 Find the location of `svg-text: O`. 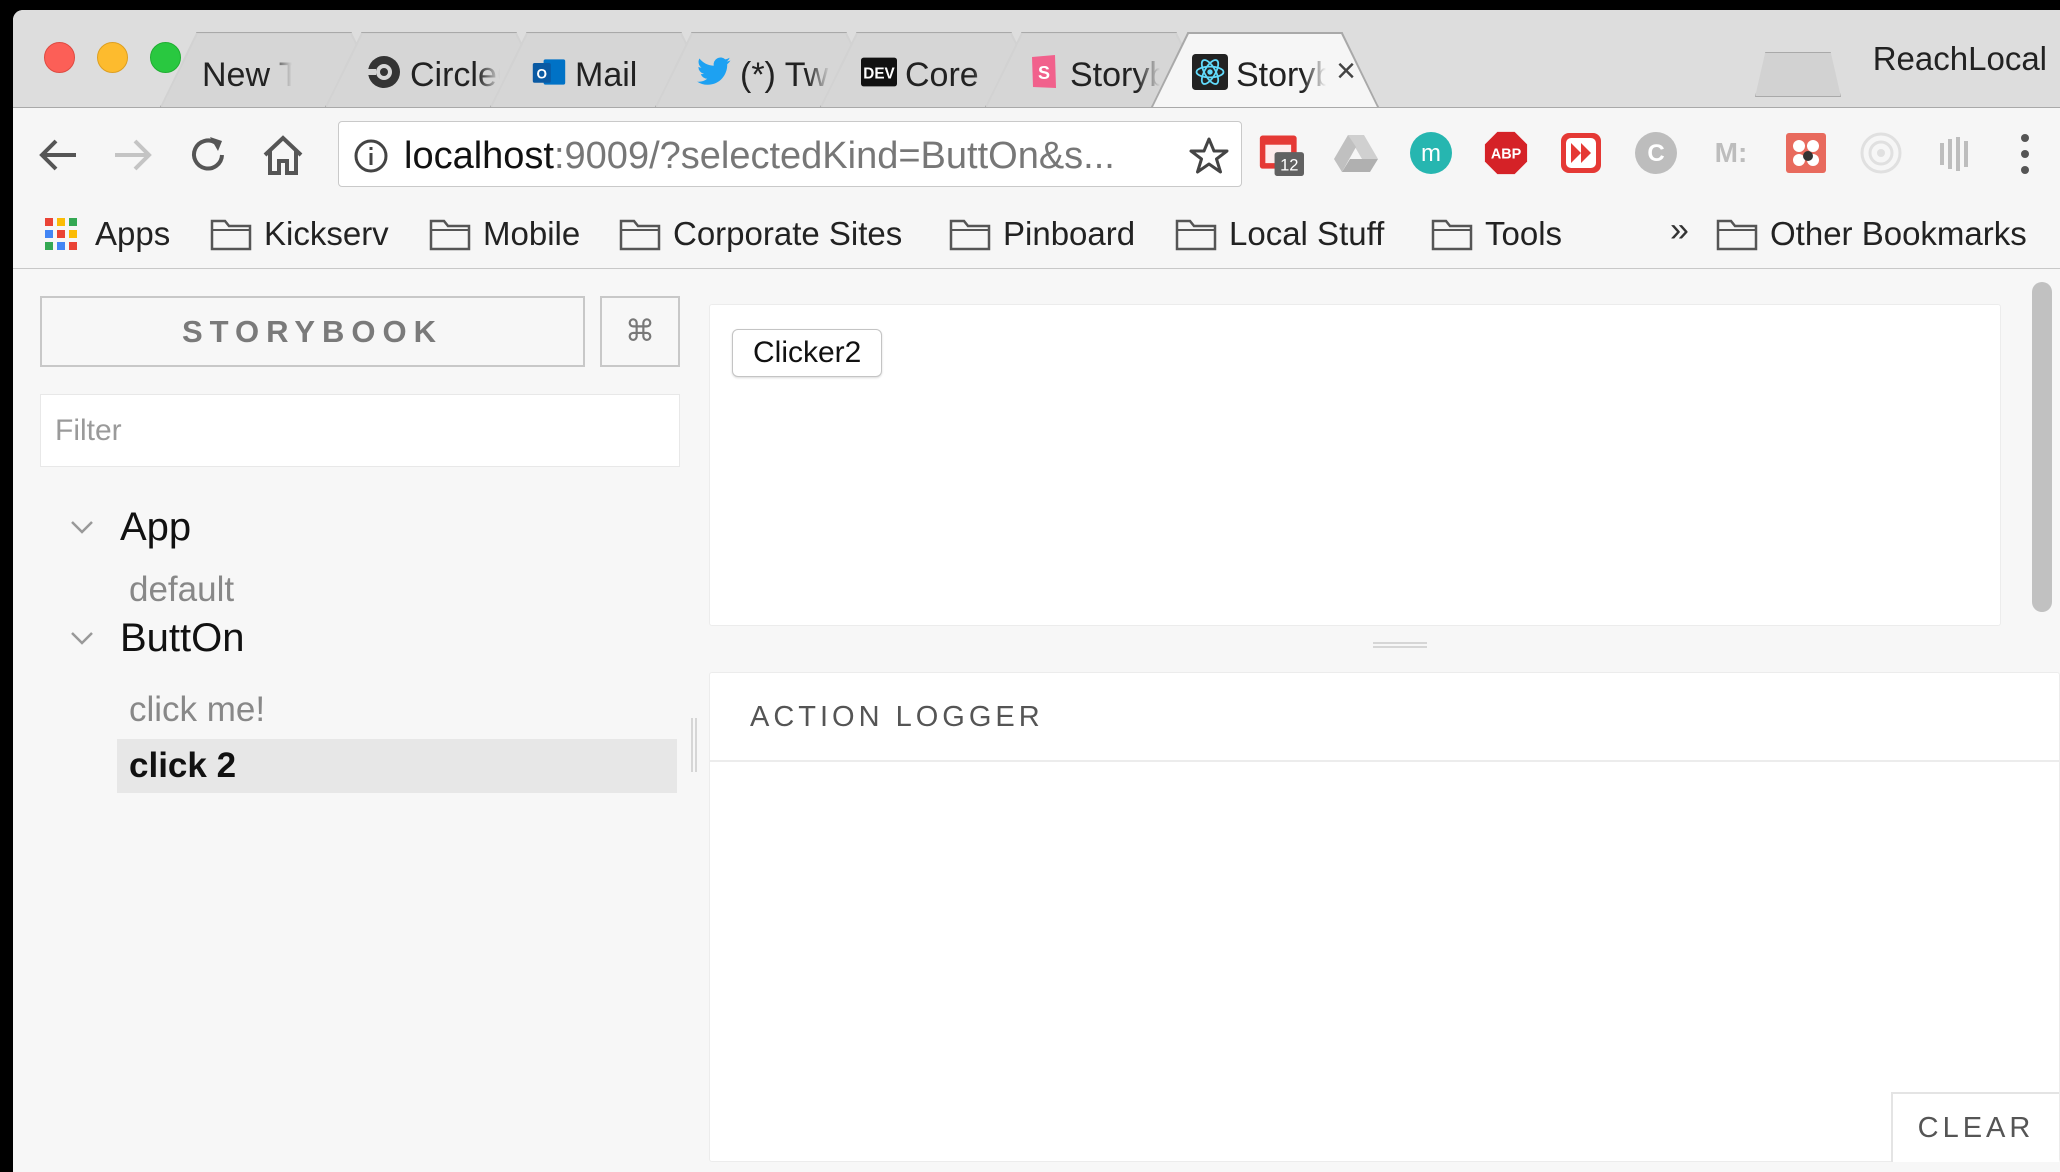

svg-text: O is located at coordinates (542, 73).